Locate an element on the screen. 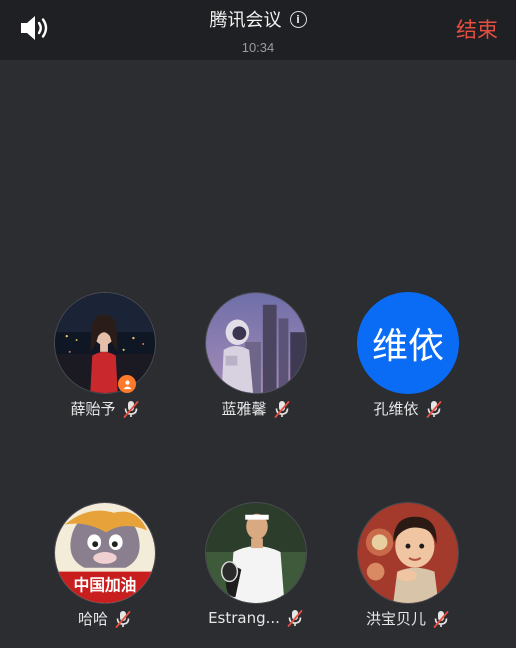 The image size is (516, 648). meeting-title: 腾讯会议 is located at coordinates (245, 20).